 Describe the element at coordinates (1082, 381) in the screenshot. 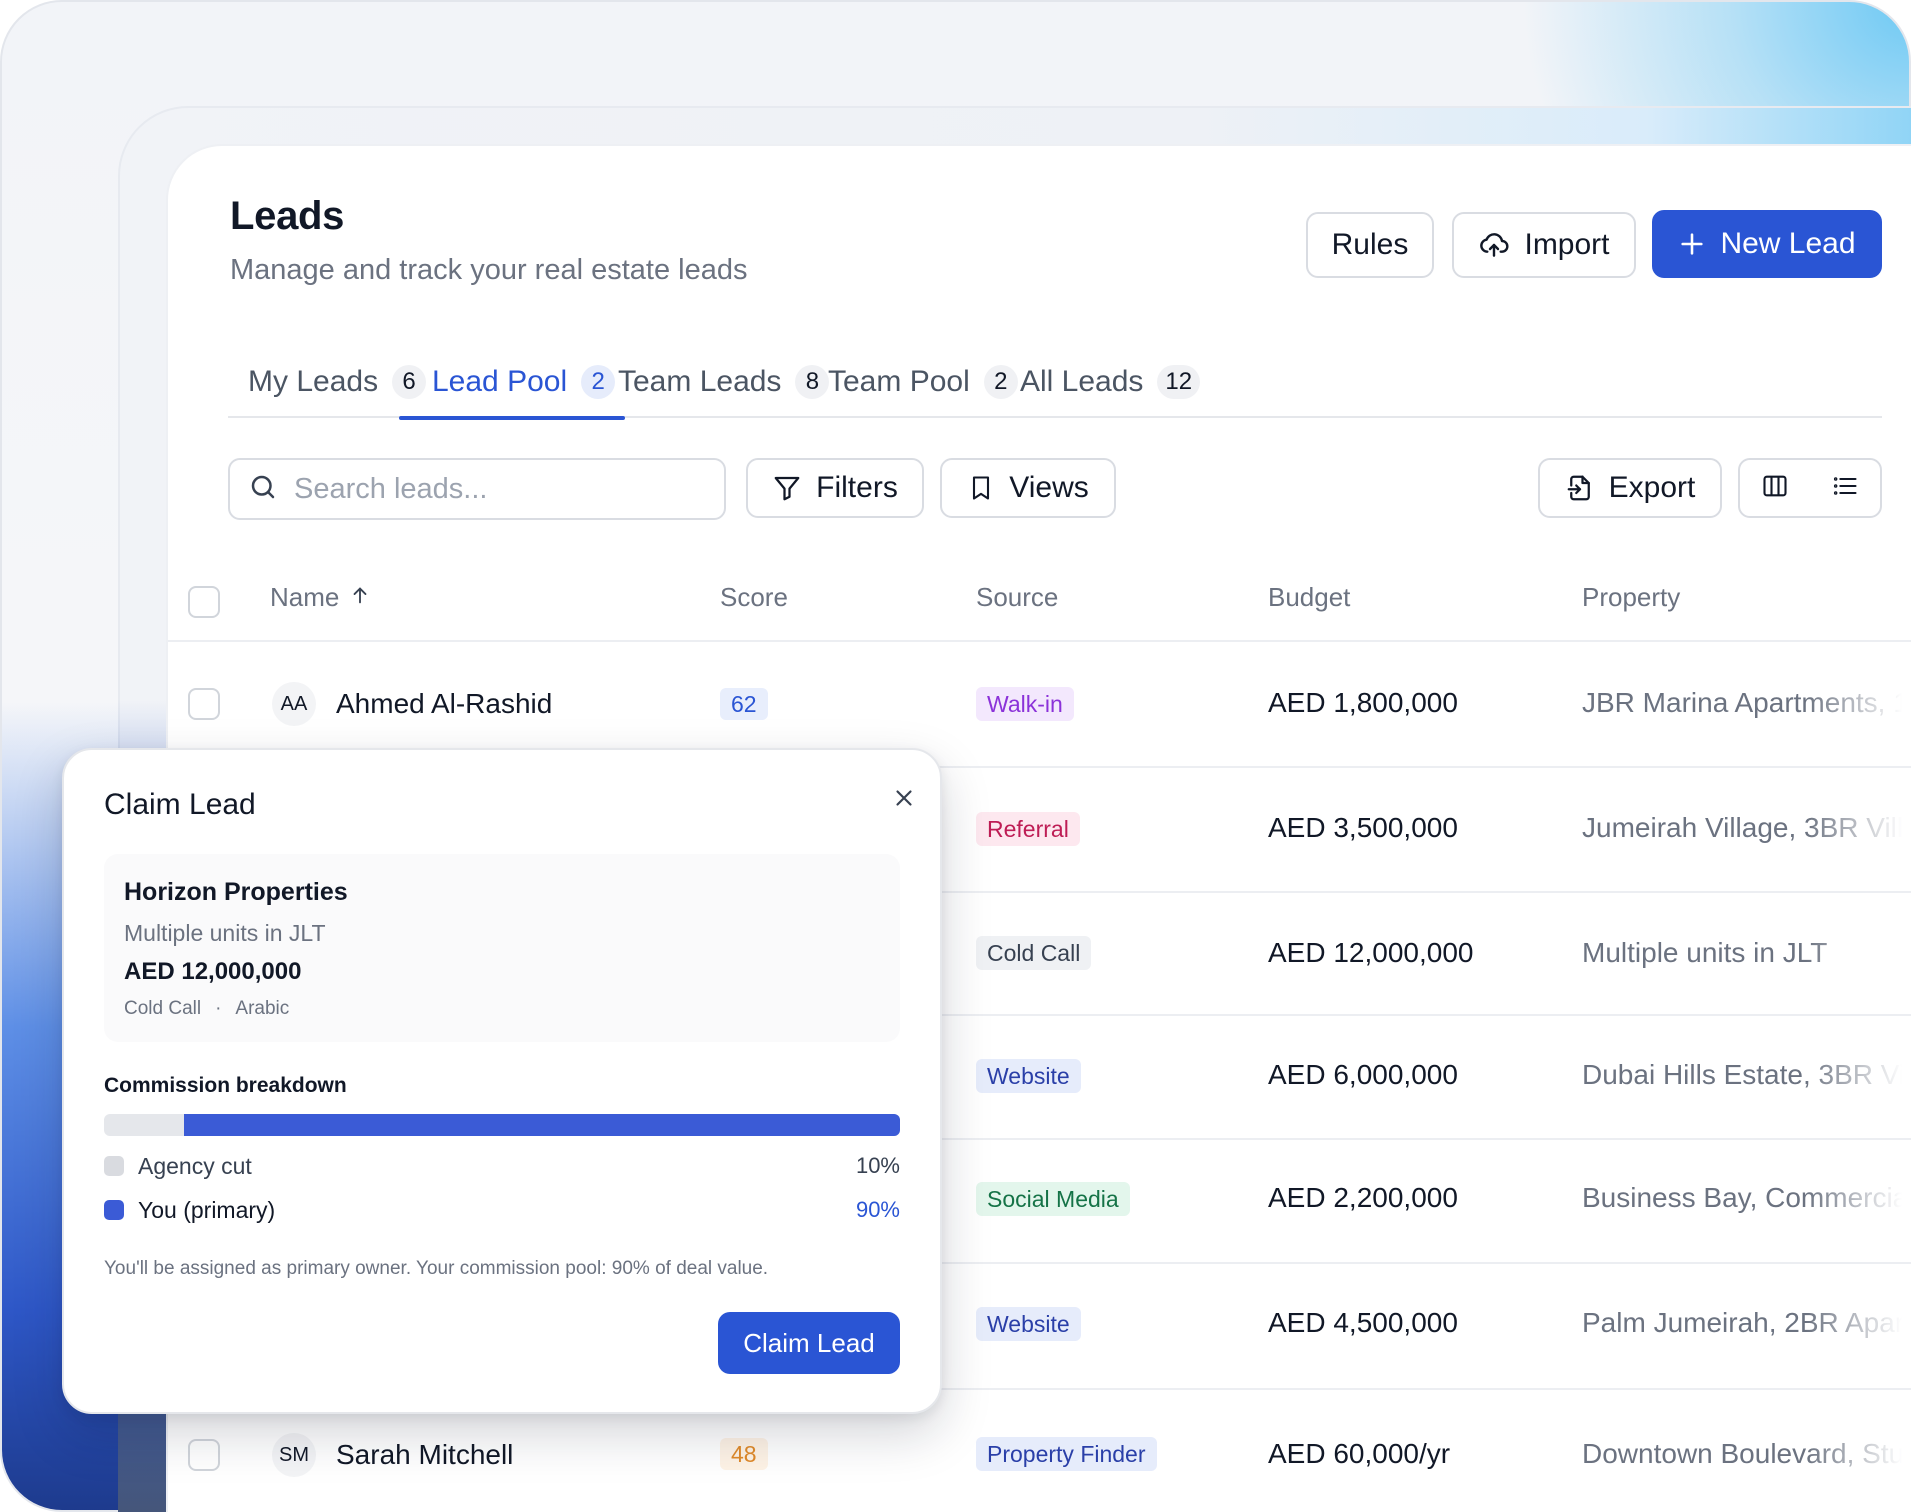

I see `tab-label: All Leads` at that location.